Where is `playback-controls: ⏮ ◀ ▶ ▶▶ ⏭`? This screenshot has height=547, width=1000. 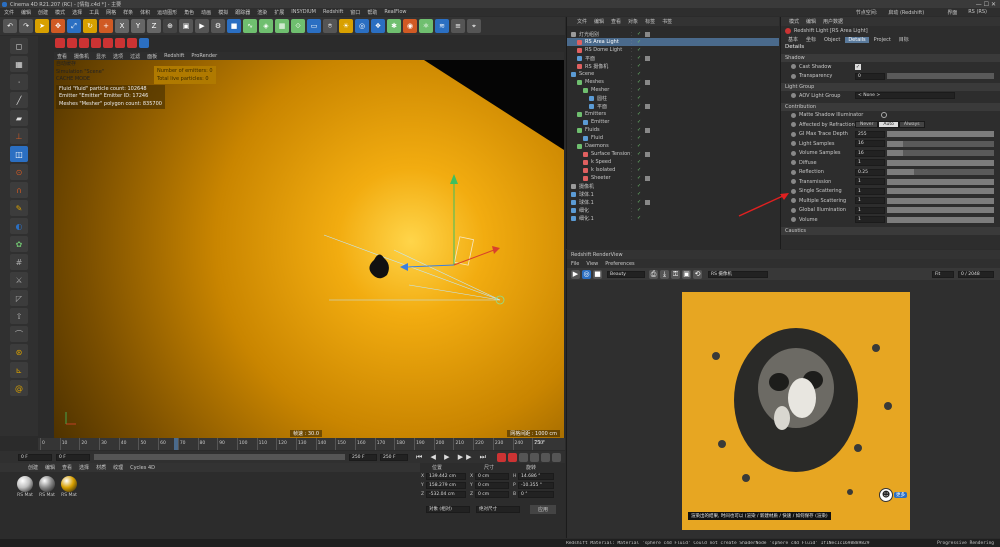 playback-controls: ⏮ ◀ ▶ ▶▶ ⏭ is located at coordinates (452, 457).